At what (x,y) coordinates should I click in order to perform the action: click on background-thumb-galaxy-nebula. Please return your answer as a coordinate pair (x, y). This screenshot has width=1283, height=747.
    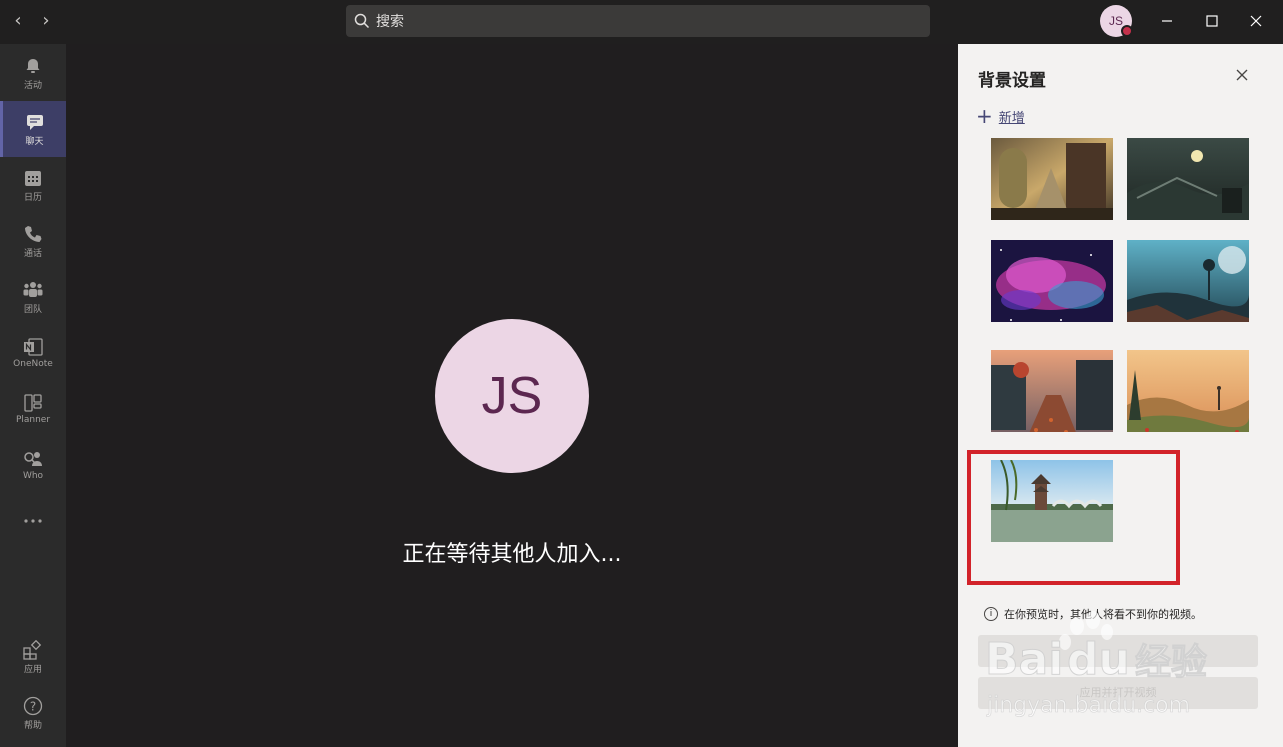
    Looking at the image, I should click on (1052, 281).